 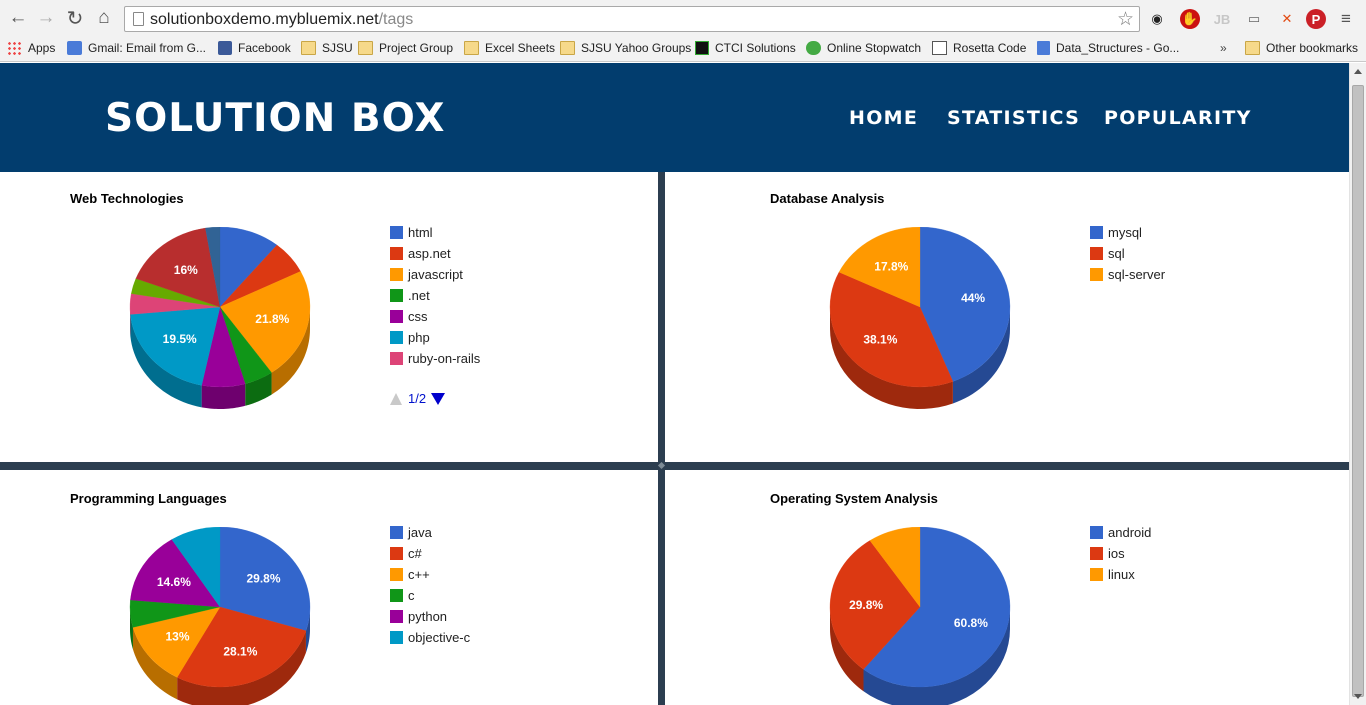 I want to click on vertical-divider, so click(x=661, y=438).